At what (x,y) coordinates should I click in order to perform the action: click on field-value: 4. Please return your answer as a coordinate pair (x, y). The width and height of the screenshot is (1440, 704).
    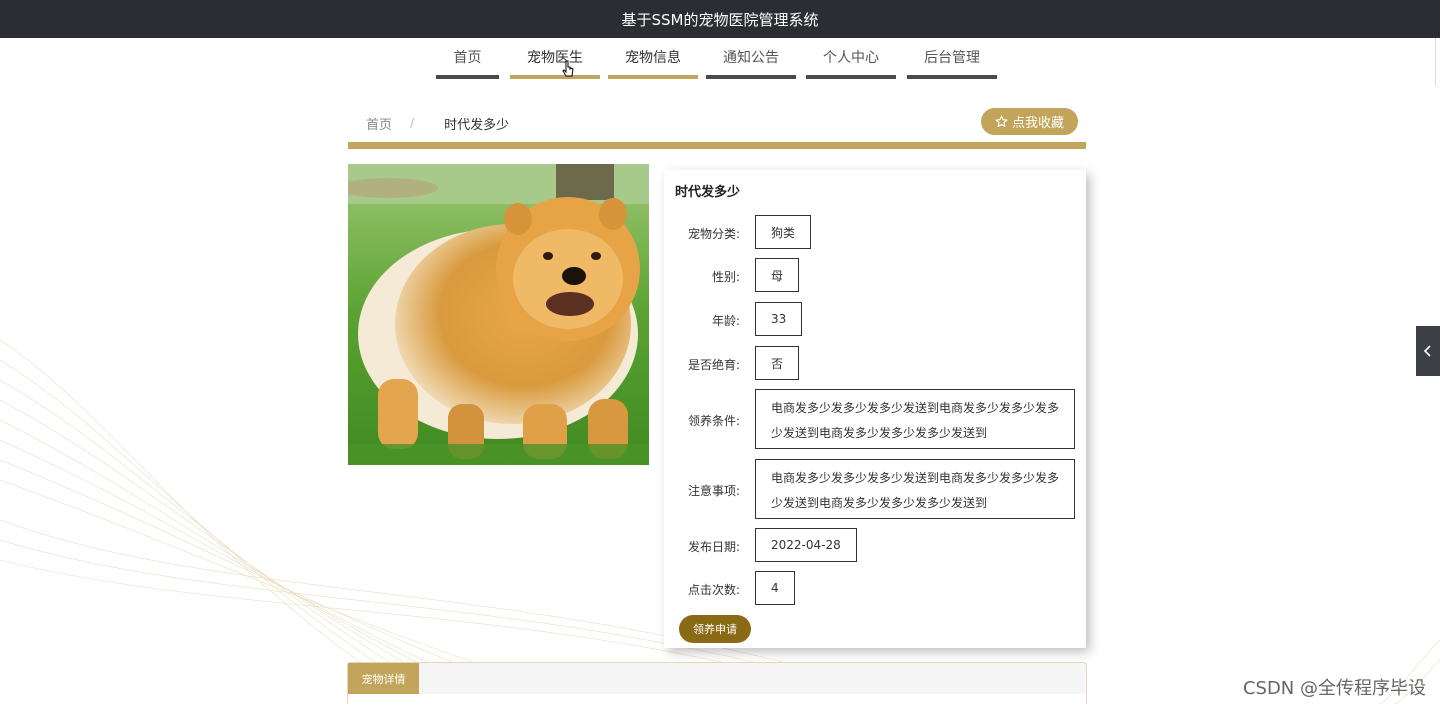
    Looking at the image, I should click on (775, 588).